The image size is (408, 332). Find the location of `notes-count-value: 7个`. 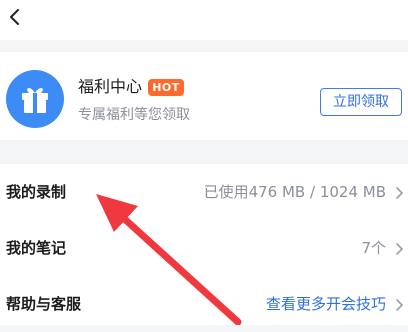

notes-count-value: 7个 is located at coordinates (373, 248).